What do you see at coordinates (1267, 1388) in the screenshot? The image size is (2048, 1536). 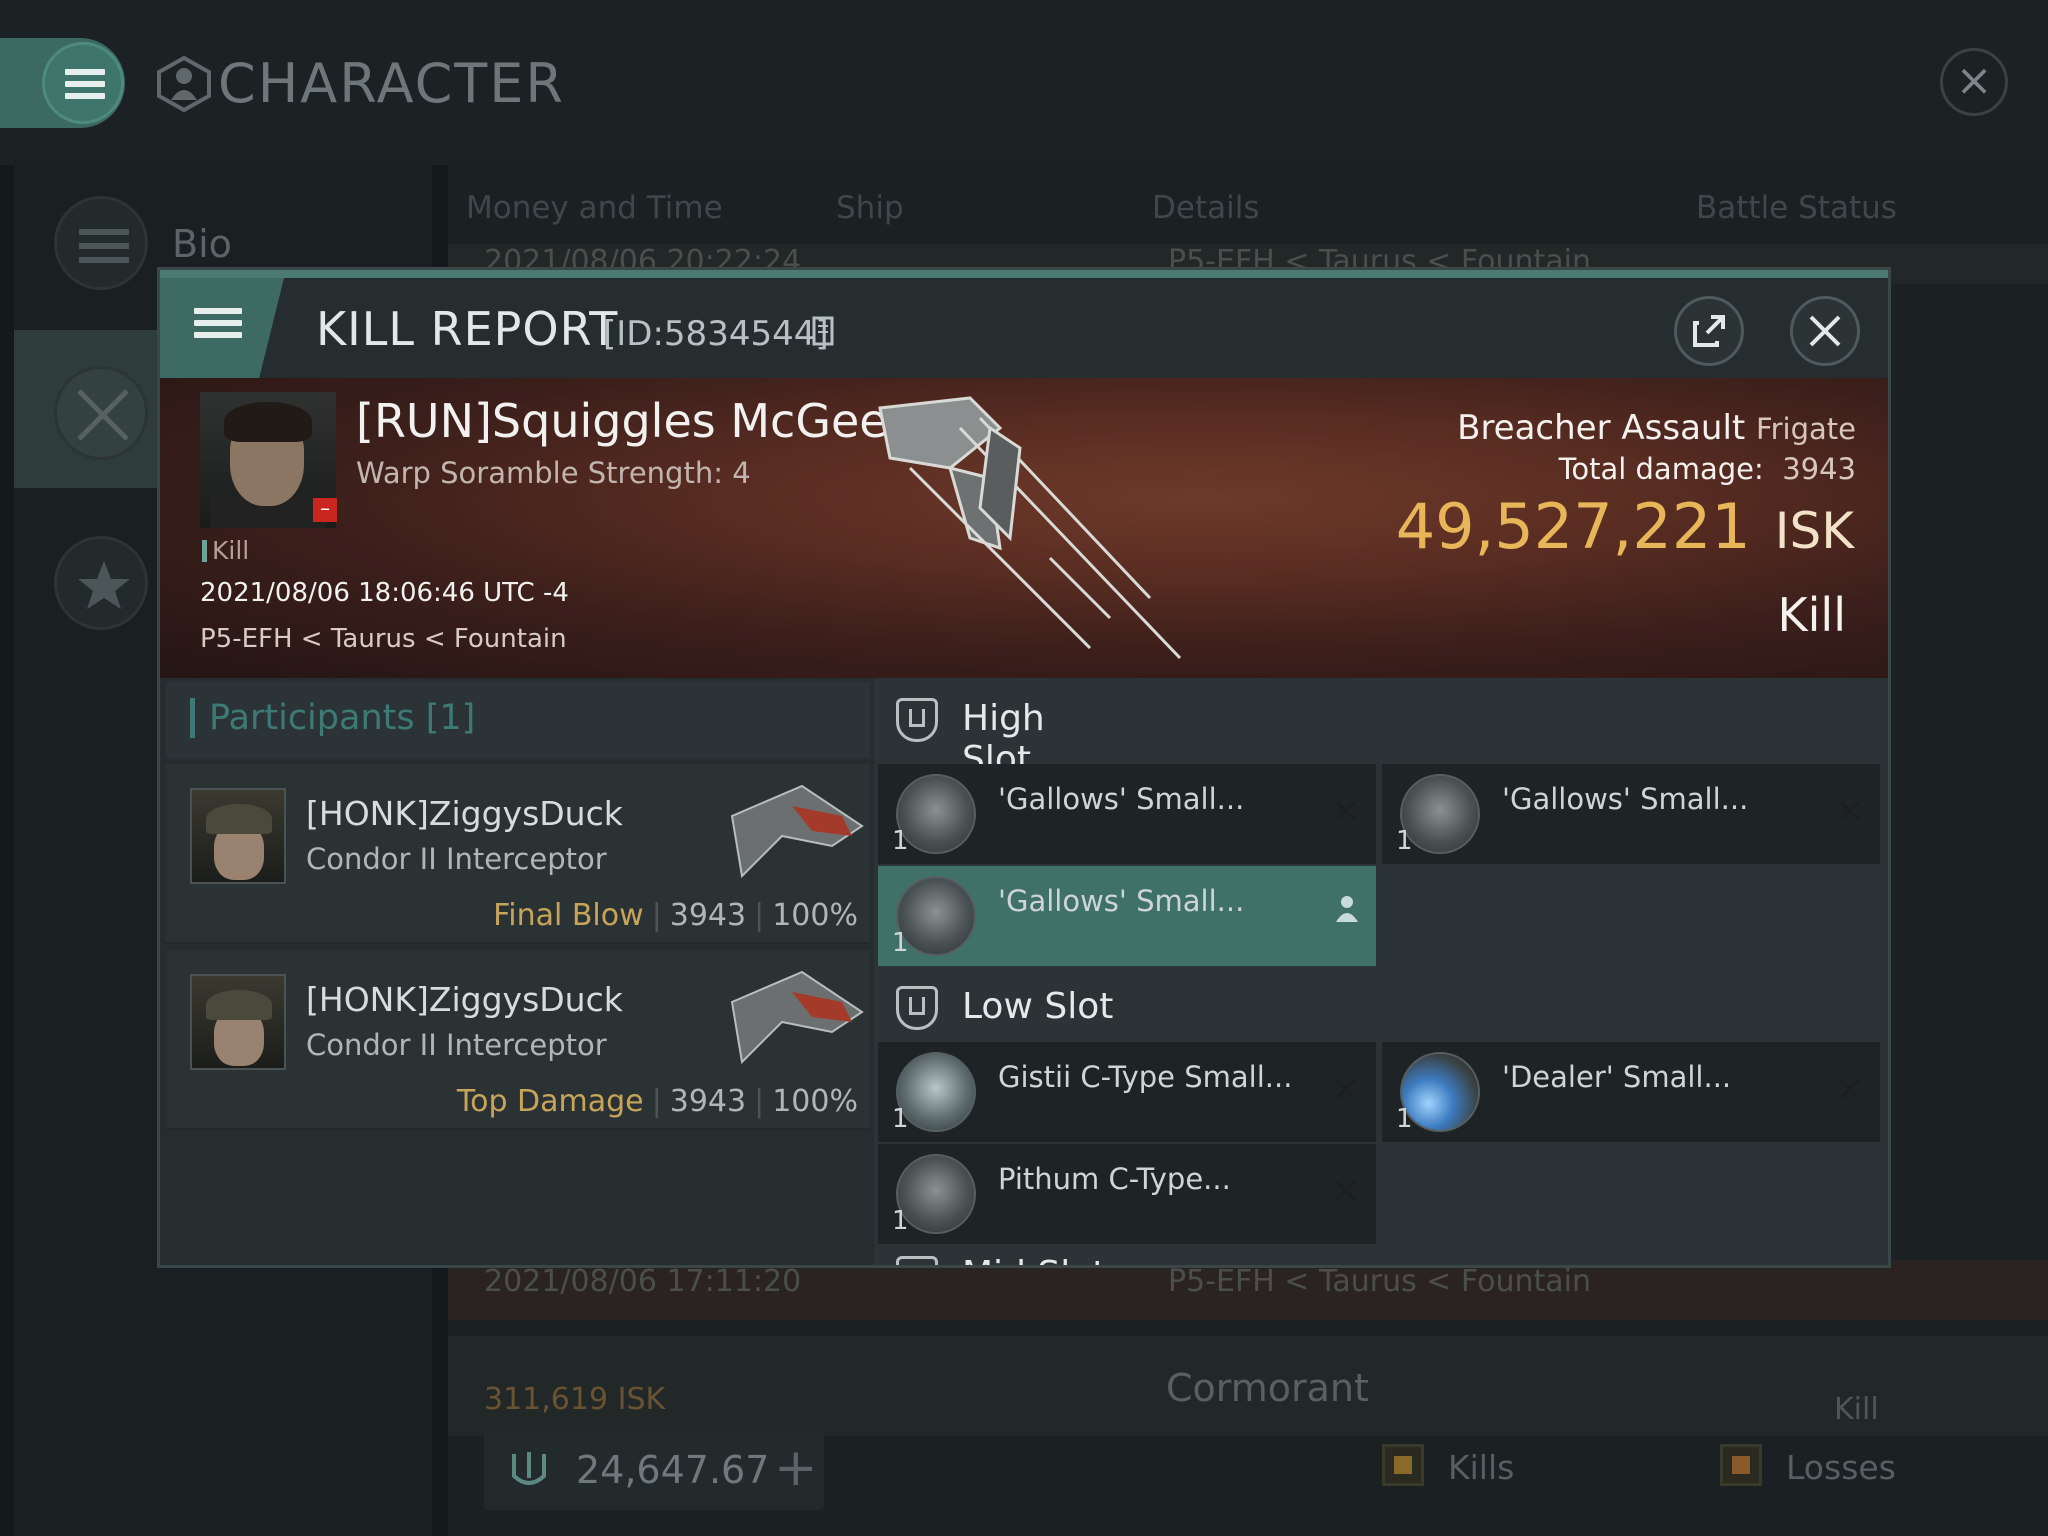 I see `row-ship: Cormorant` at bounding box center [1267, 1388].